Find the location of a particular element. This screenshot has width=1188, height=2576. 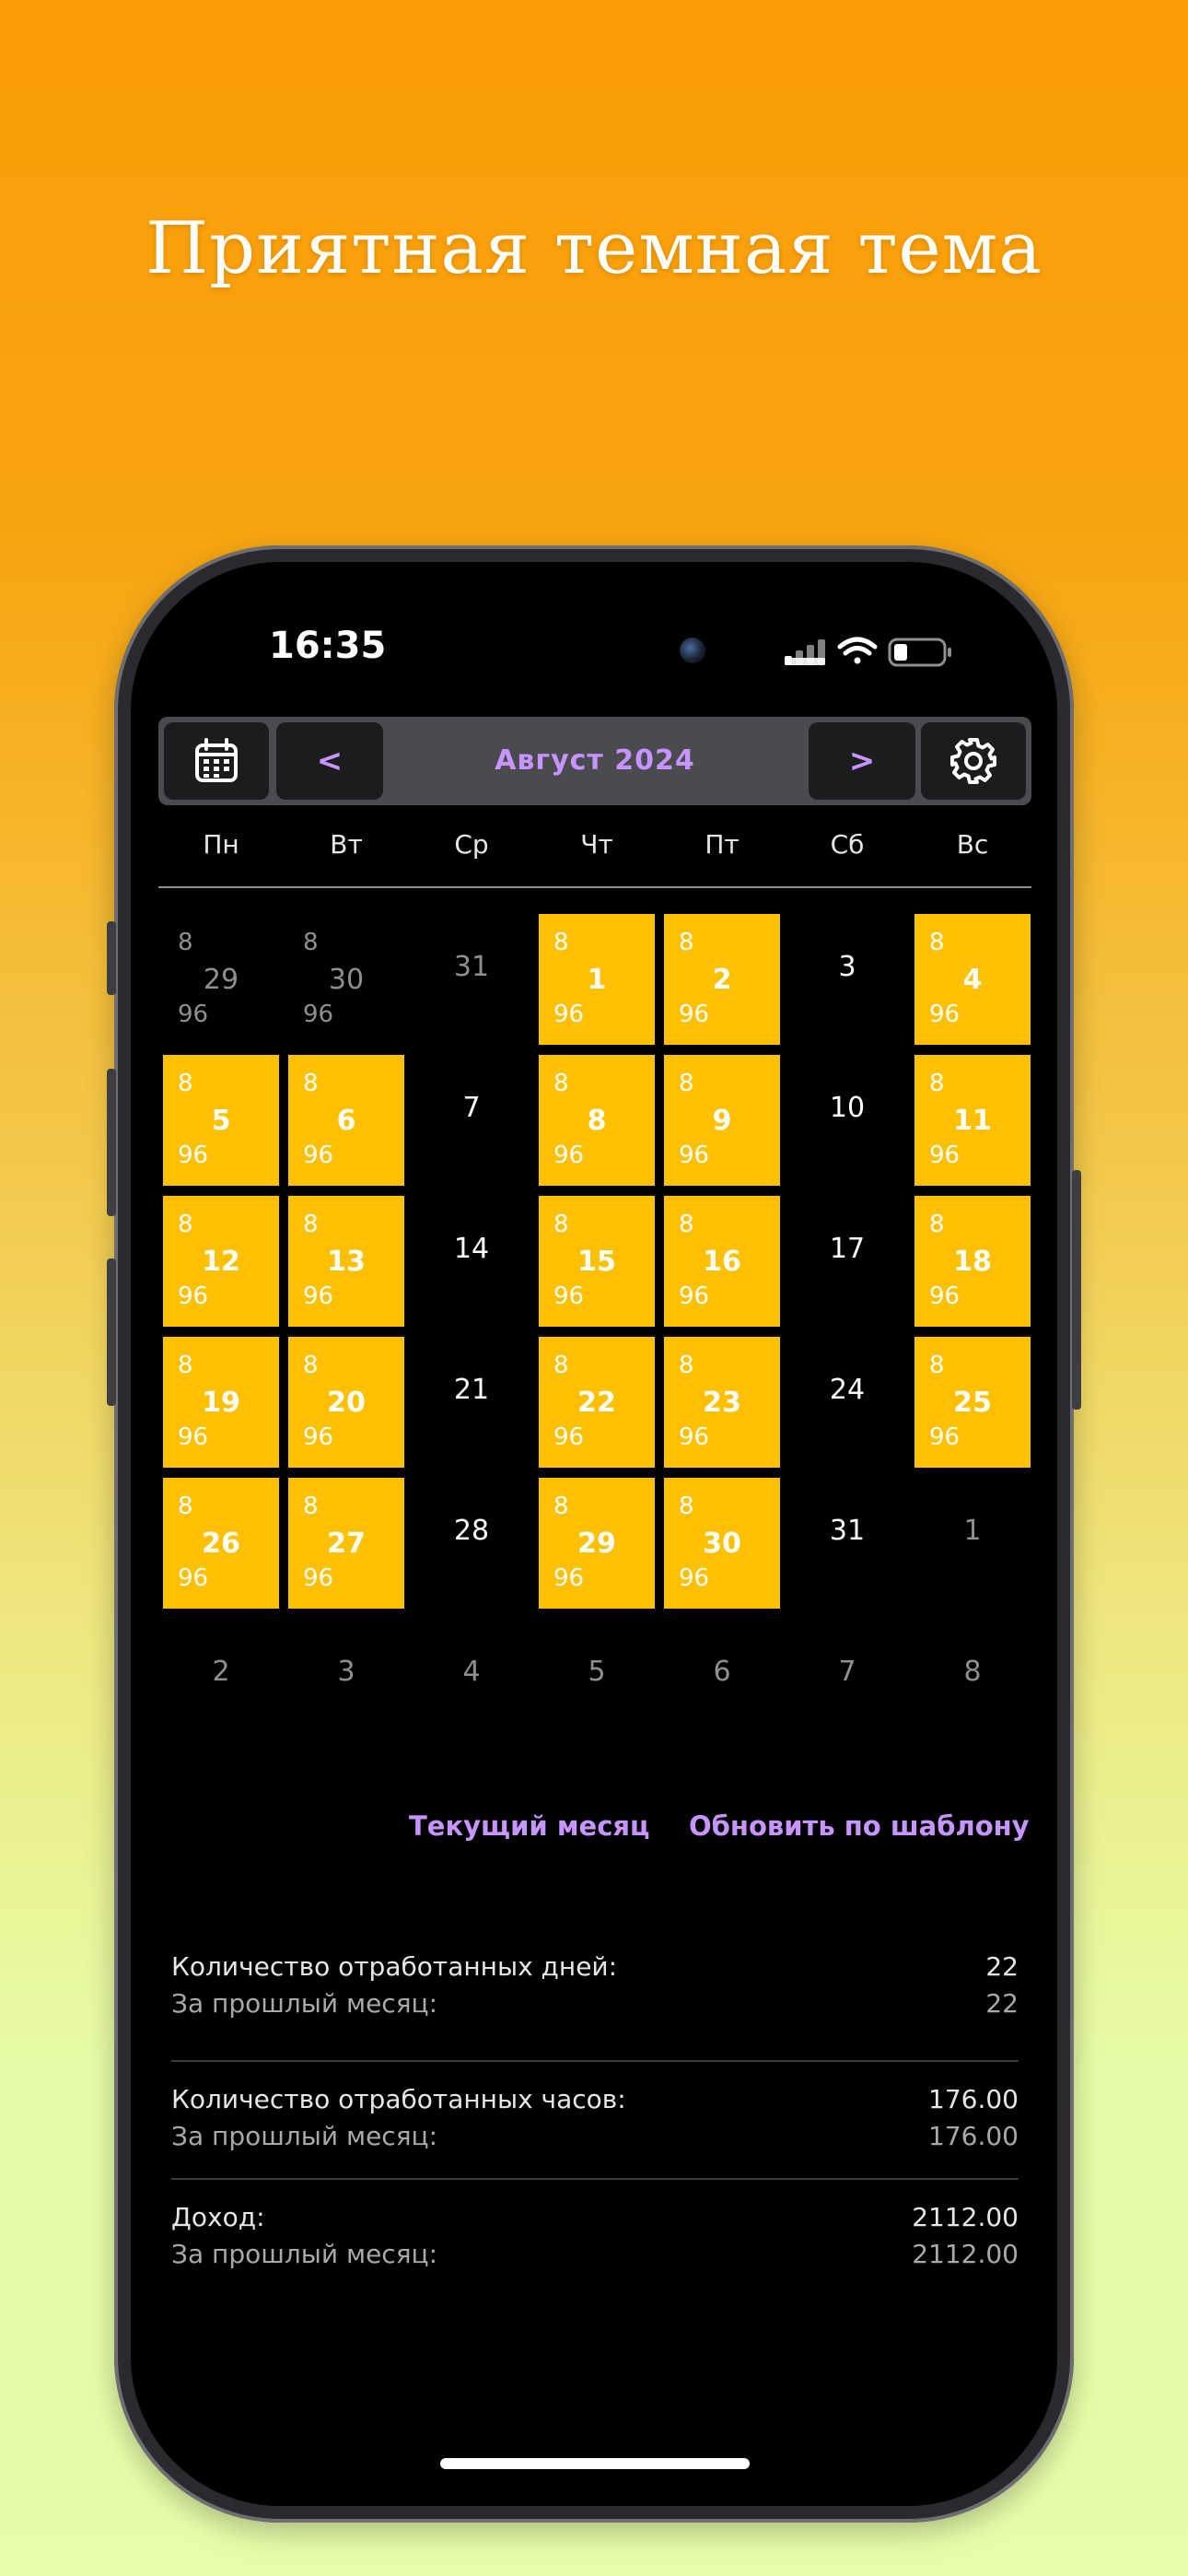

day-number: 3 is located at coordinates (847, 967).